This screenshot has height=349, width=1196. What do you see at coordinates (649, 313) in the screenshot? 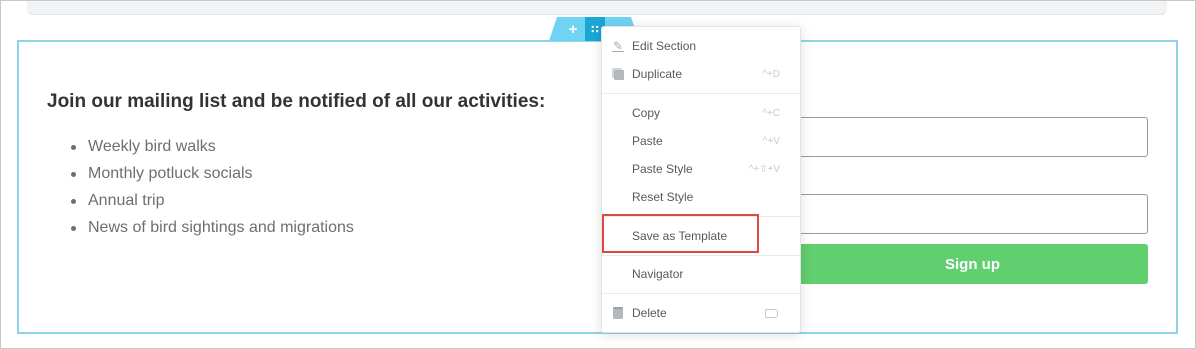
I see `menu-item-label: Delete` at bounding box center [649, 313].